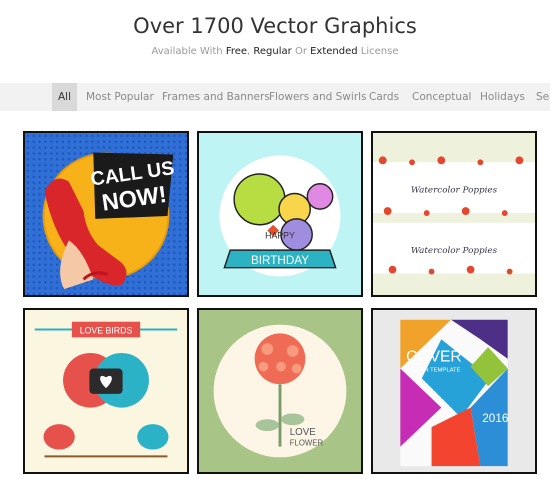 Image resolution: width=550 pixels, height=480 pixels. Describe the element at coordinates (106, 330) in the screenshot. I see `love-birds-banner: LOVE BIRDS` at that location.